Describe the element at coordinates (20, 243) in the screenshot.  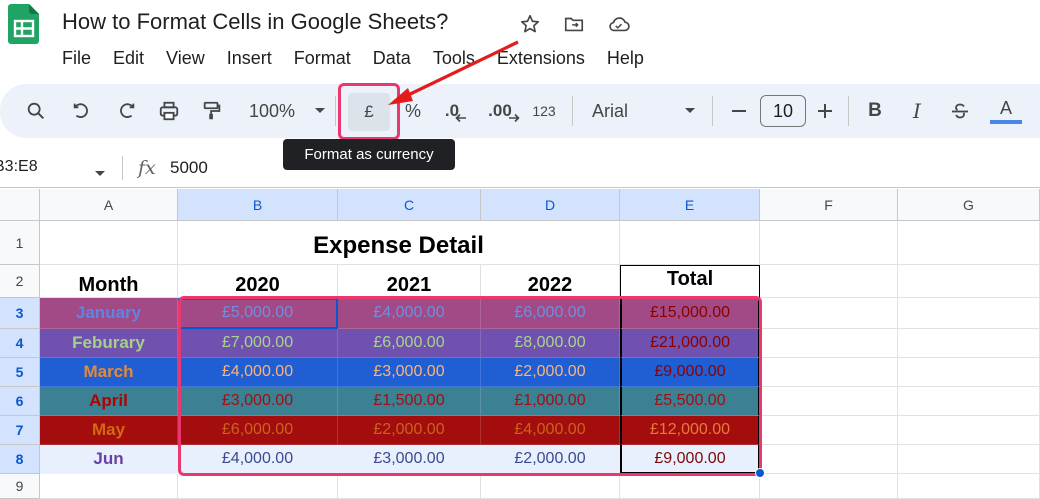
I see `row-header-1: 1` at that location.